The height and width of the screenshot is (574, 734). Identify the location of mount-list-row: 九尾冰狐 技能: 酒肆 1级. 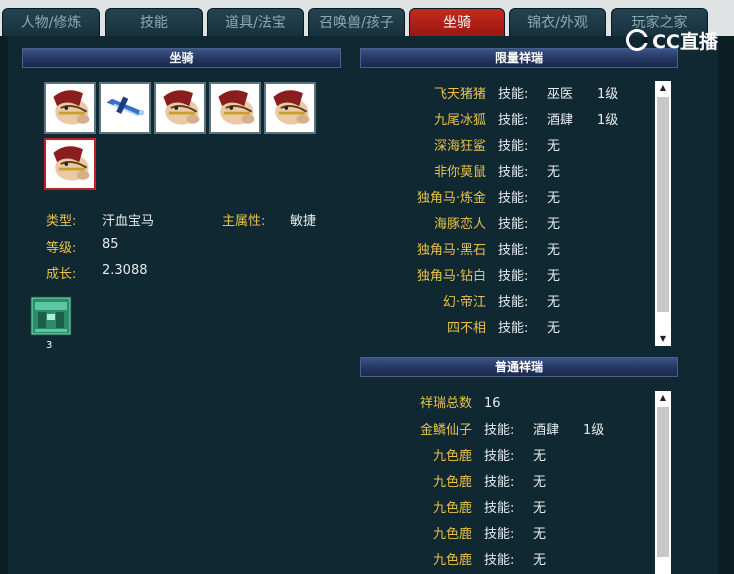
(505, 121).